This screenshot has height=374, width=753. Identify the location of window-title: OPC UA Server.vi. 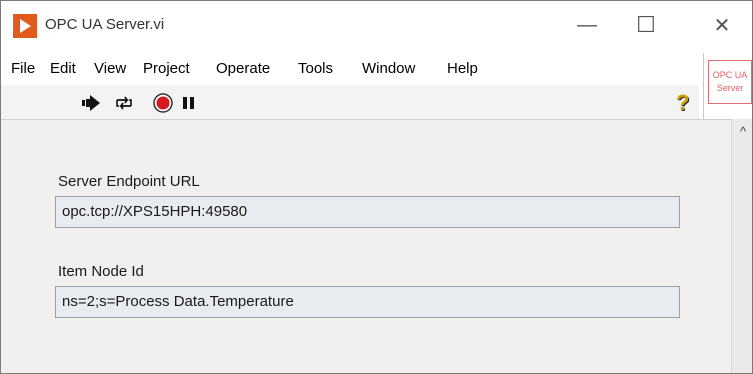
(105, 24).